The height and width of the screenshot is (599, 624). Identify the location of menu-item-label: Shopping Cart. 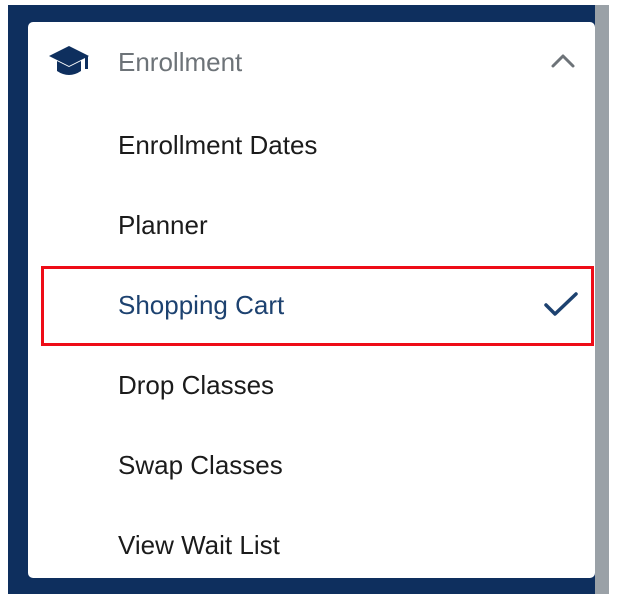
(201, 305).